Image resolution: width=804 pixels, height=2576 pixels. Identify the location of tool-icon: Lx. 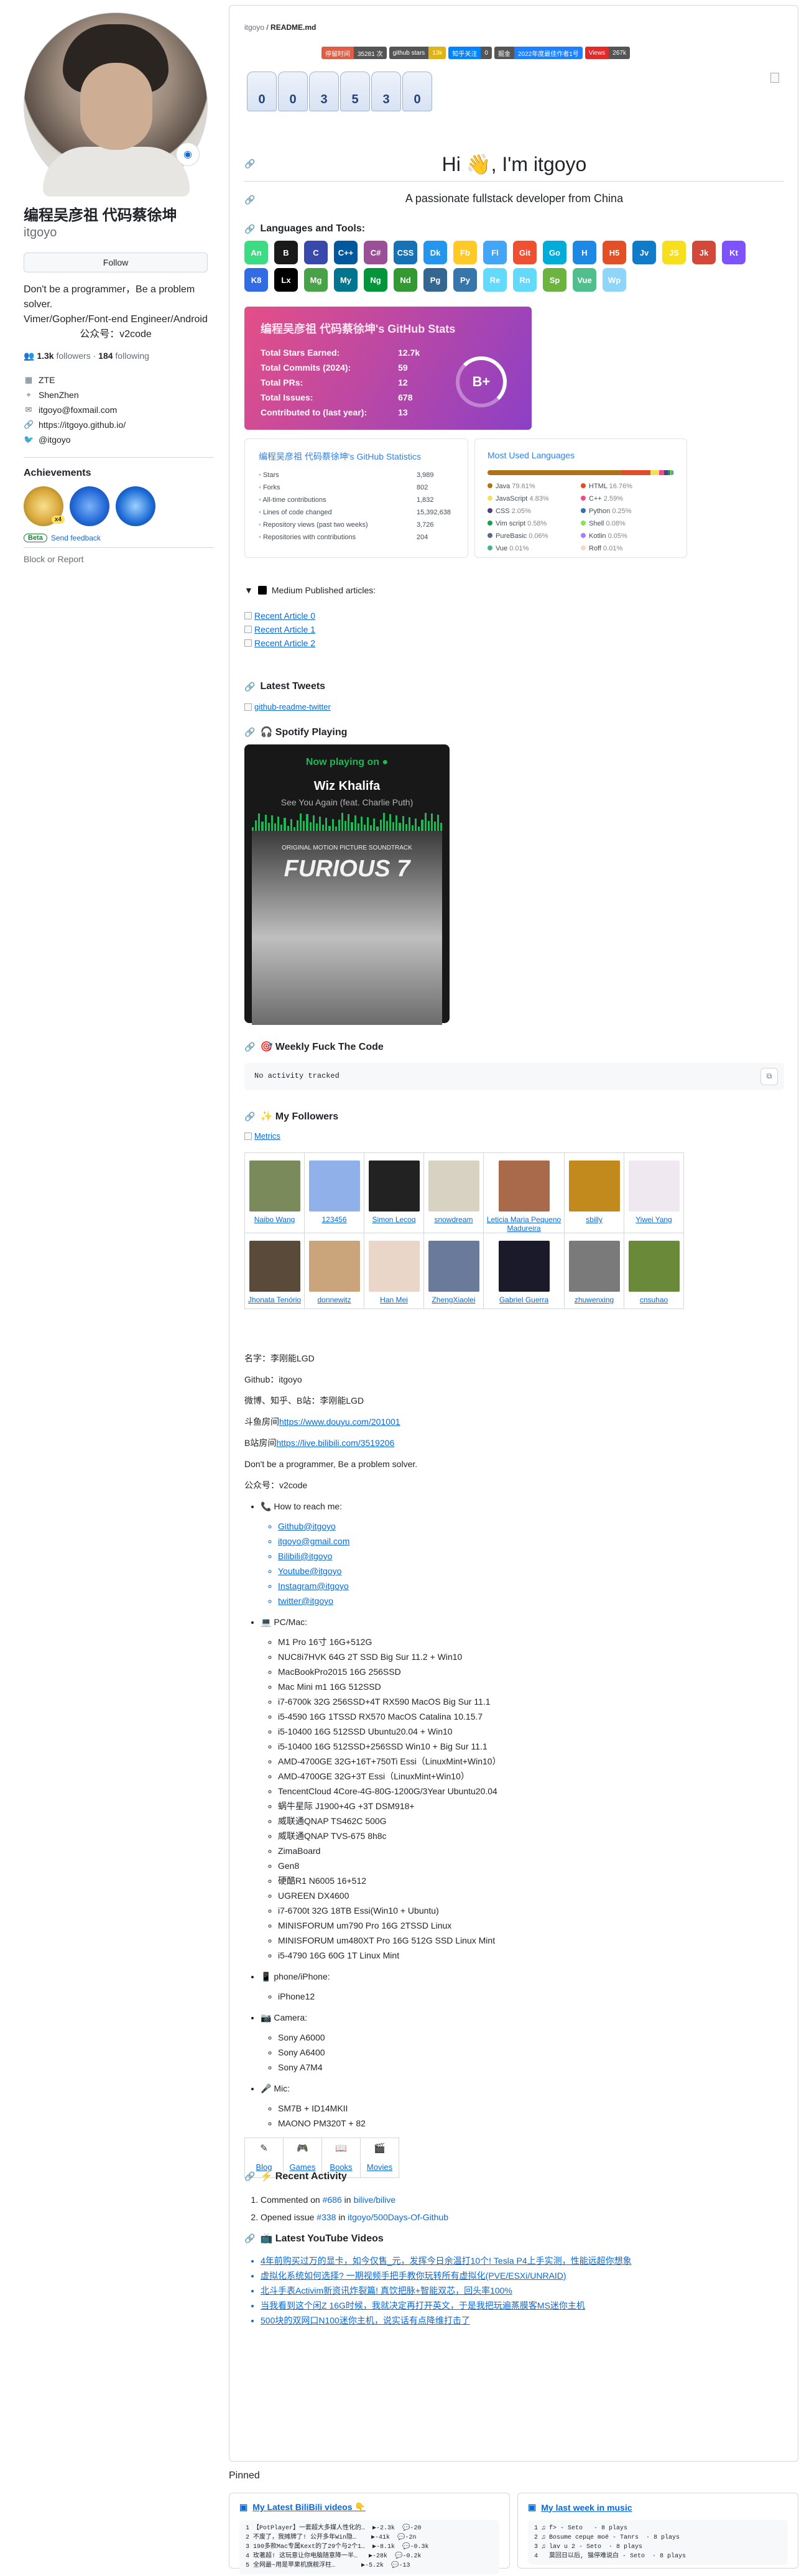
(286, 280).